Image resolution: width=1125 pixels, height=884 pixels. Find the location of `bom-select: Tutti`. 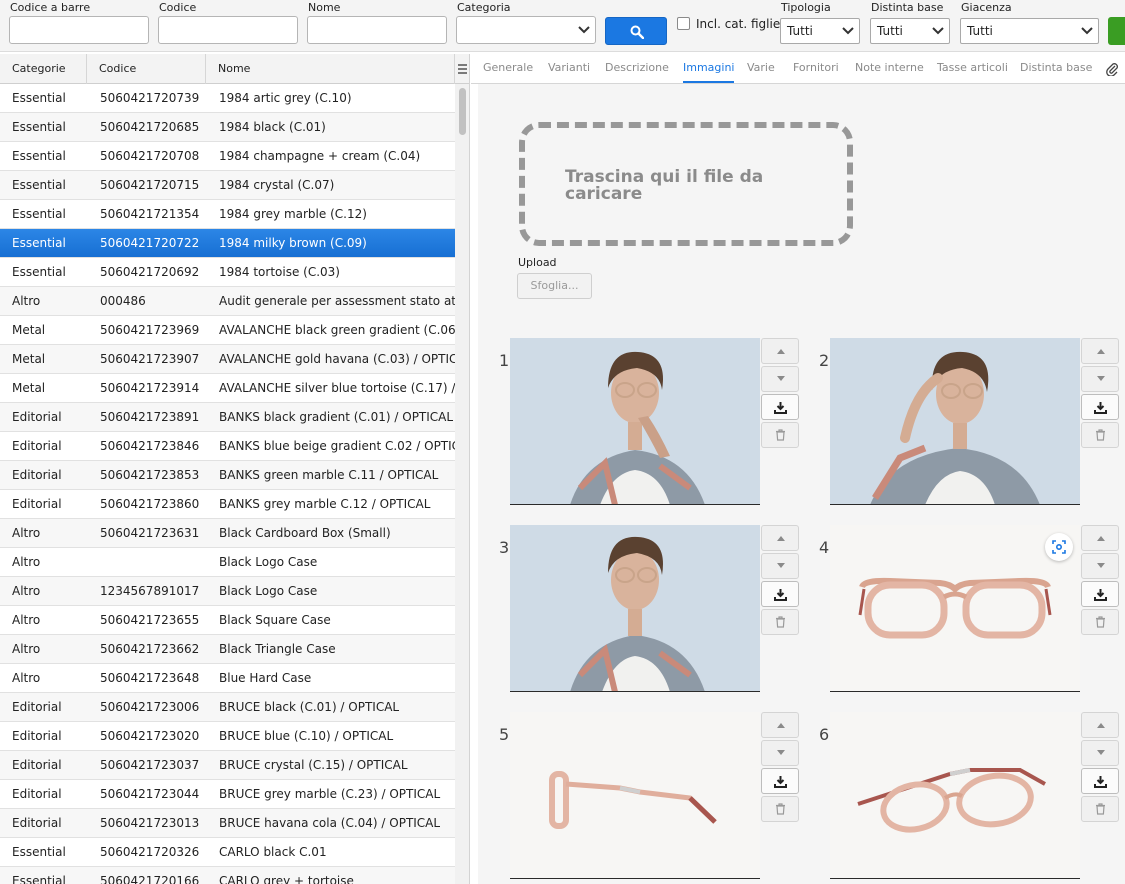

bom-select: Tutti is located at coordinates (910, 31).